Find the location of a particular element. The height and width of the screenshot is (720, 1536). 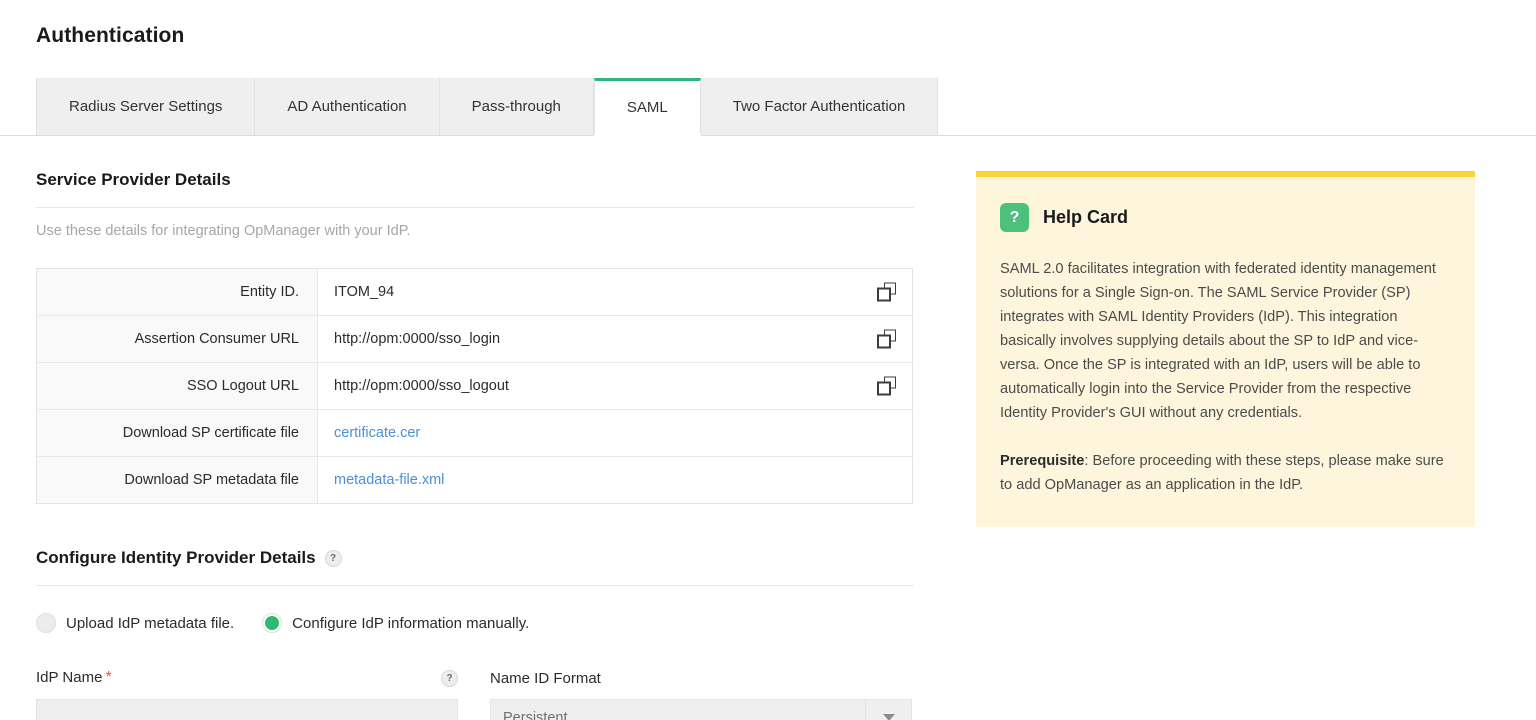

service-provider-title: Service Provider Details is located at coordinates (475, 180).